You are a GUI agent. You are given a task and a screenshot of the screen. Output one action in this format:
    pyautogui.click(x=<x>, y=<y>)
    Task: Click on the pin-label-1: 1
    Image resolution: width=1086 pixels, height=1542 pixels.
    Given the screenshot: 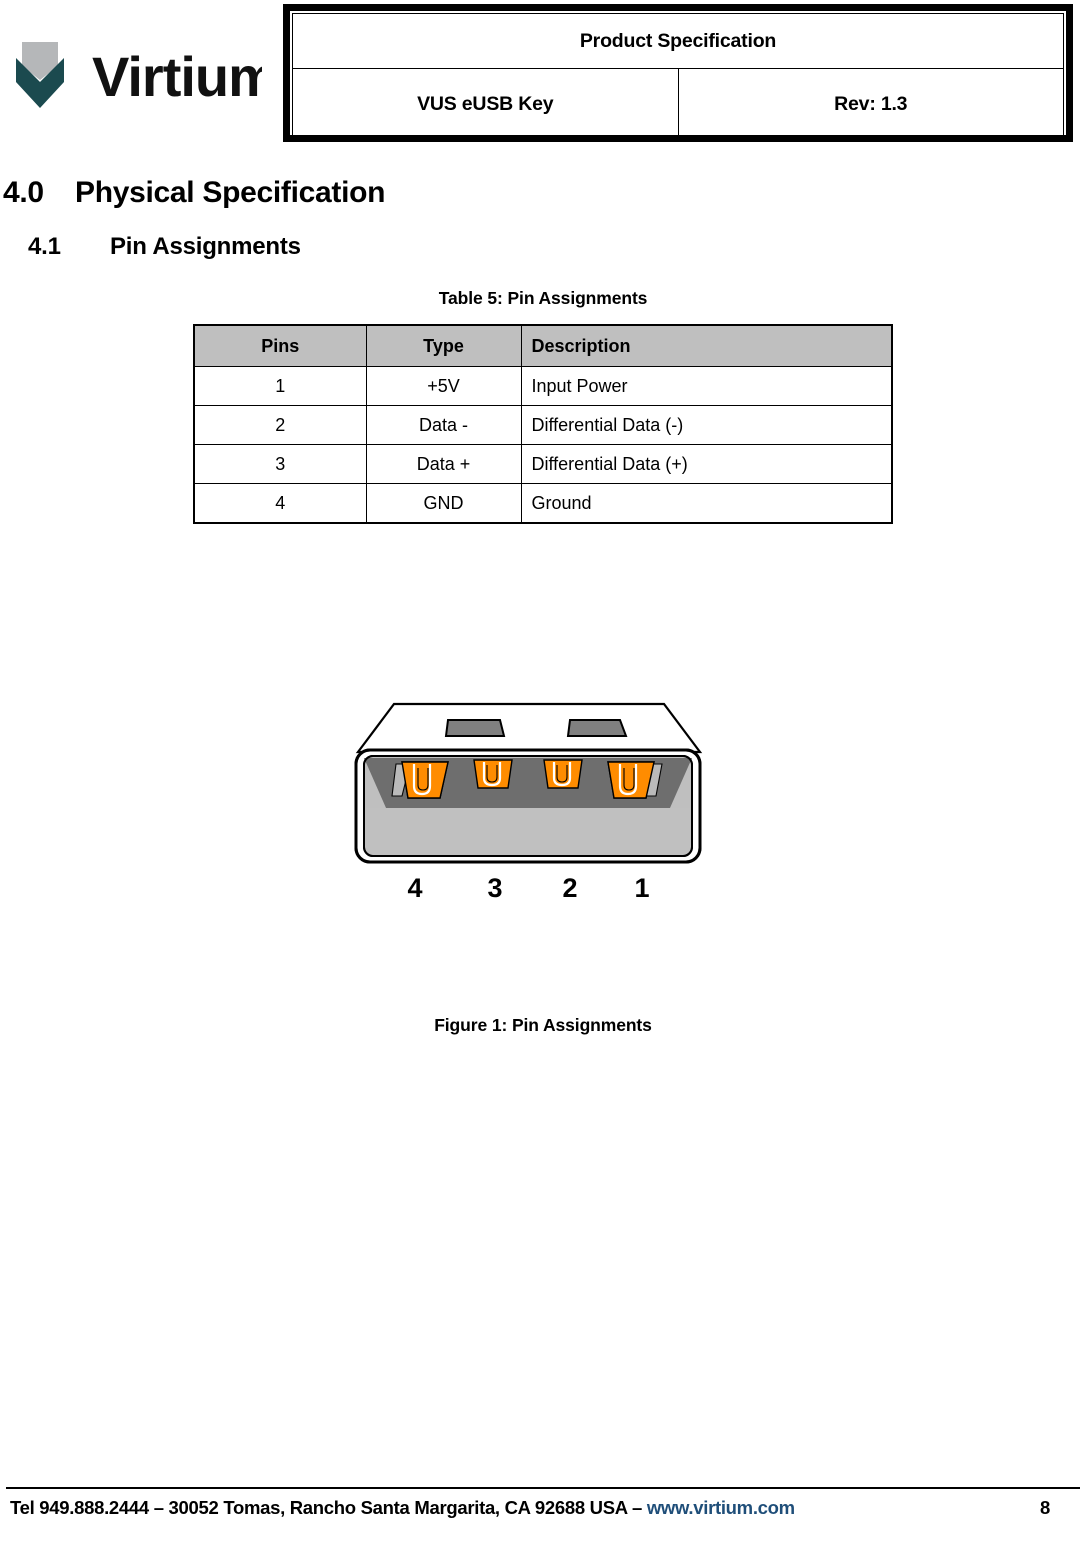 What is the action you would take?
    pyautogui.click(x=642, y=888)
    